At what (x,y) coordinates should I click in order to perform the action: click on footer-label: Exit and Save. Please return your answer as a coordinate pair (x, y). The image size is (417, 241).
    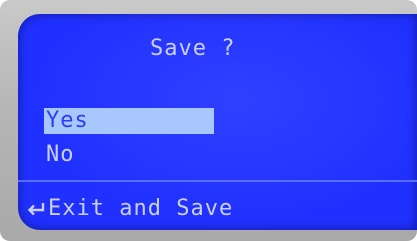
    Looking at the image, I should click on (141, 208).